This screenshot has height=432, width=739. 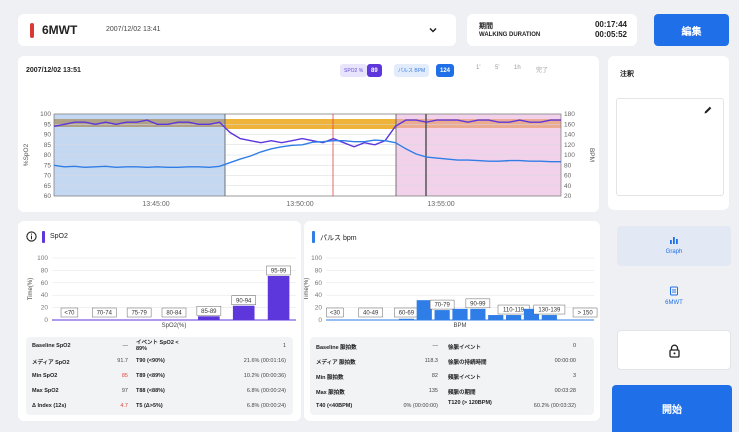 What do you see at coordinates (51, 346) in the screenshot?
I see `stat-label: Baseline SpO2` at bounding box center [51, 346].